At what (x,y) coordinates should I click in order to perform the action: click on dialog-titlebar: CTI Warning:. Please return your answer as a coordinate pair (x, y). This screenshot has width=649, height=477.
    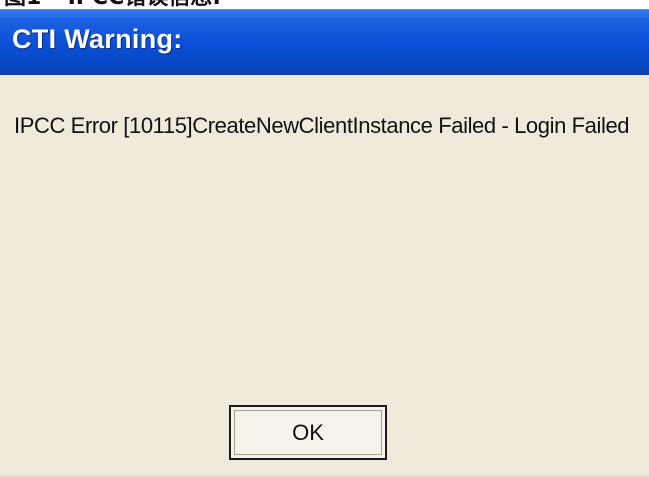
    Looking at the image, I should click on (324, 42).